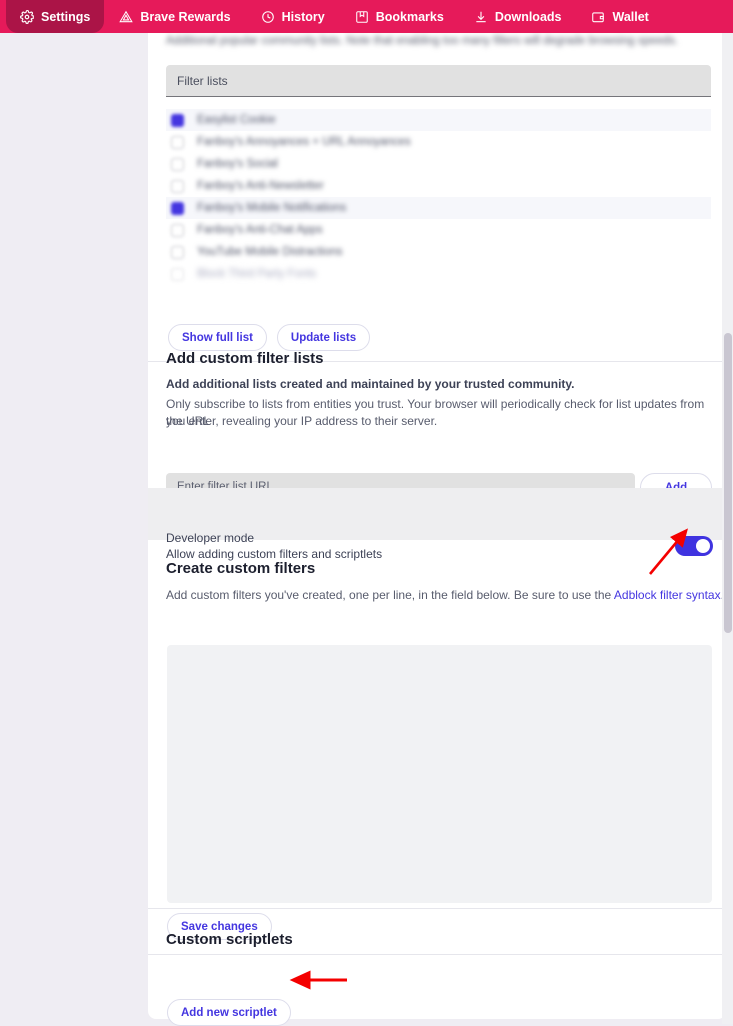 This screenshot has width=733, height=1026. I want to click on scrollbar-track, so click(727, 528).